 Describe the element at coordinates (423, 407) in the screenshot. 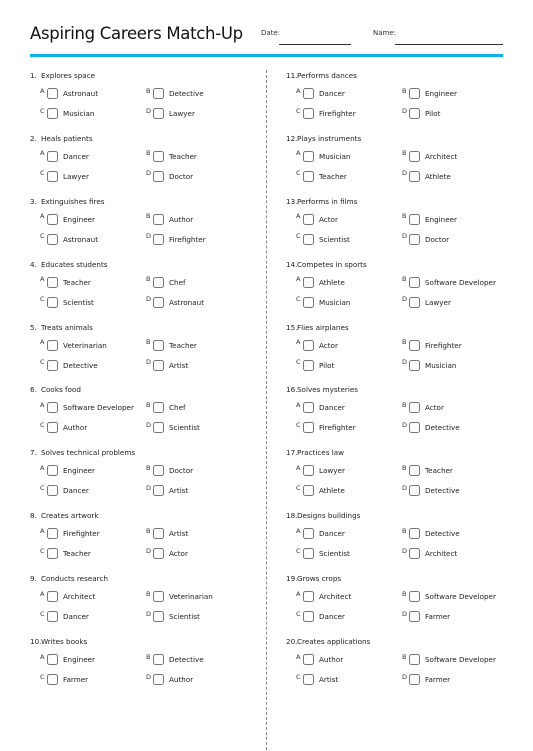

I see `answer-option-b: B Actor` at that location.